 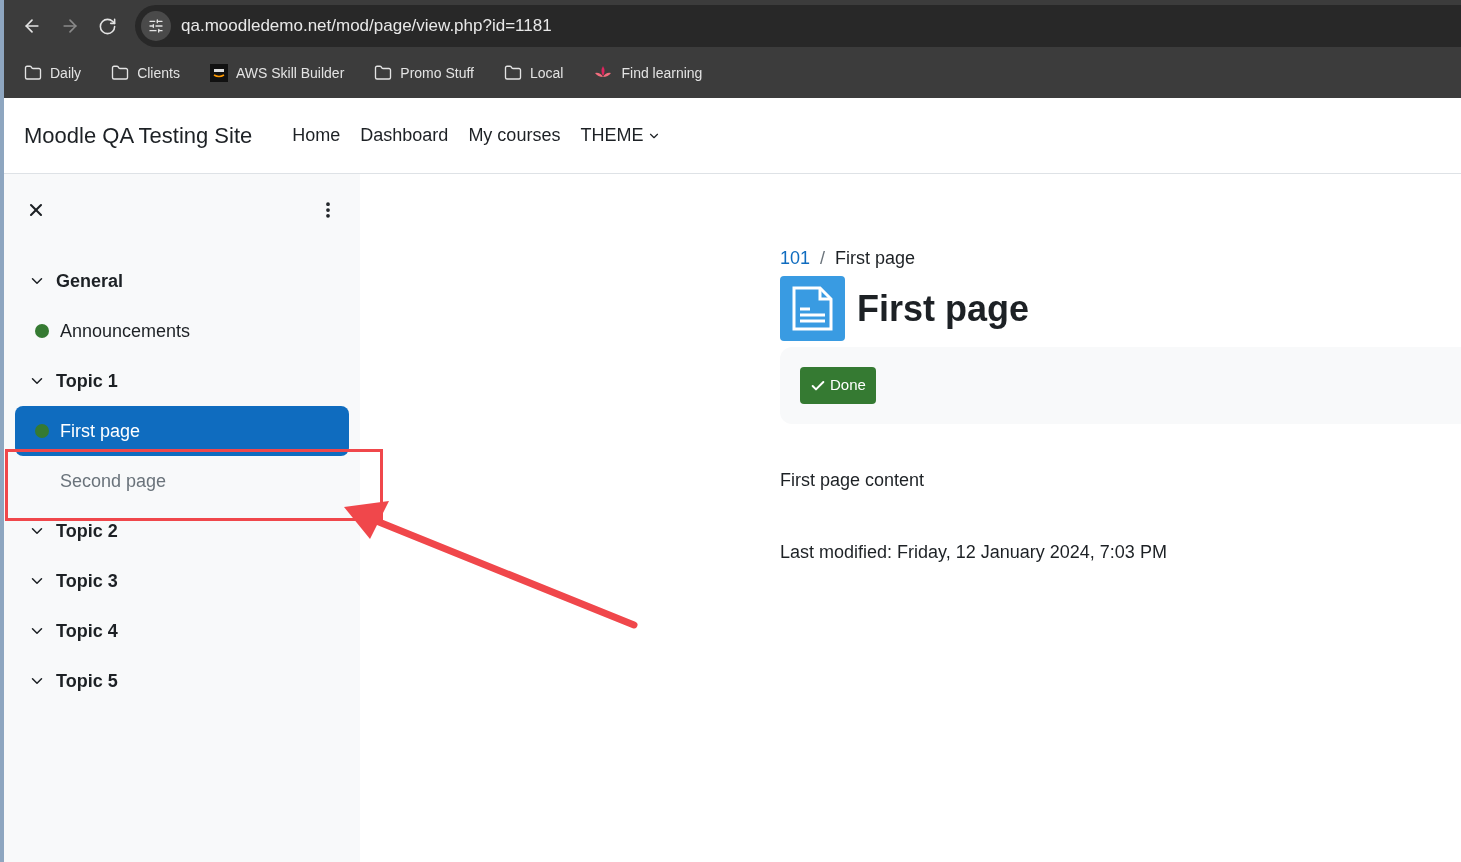 What do you see at coordinates (182, 431) in the screenshot?
I see `course-index-item: First page` at bounding box center [182, 431].